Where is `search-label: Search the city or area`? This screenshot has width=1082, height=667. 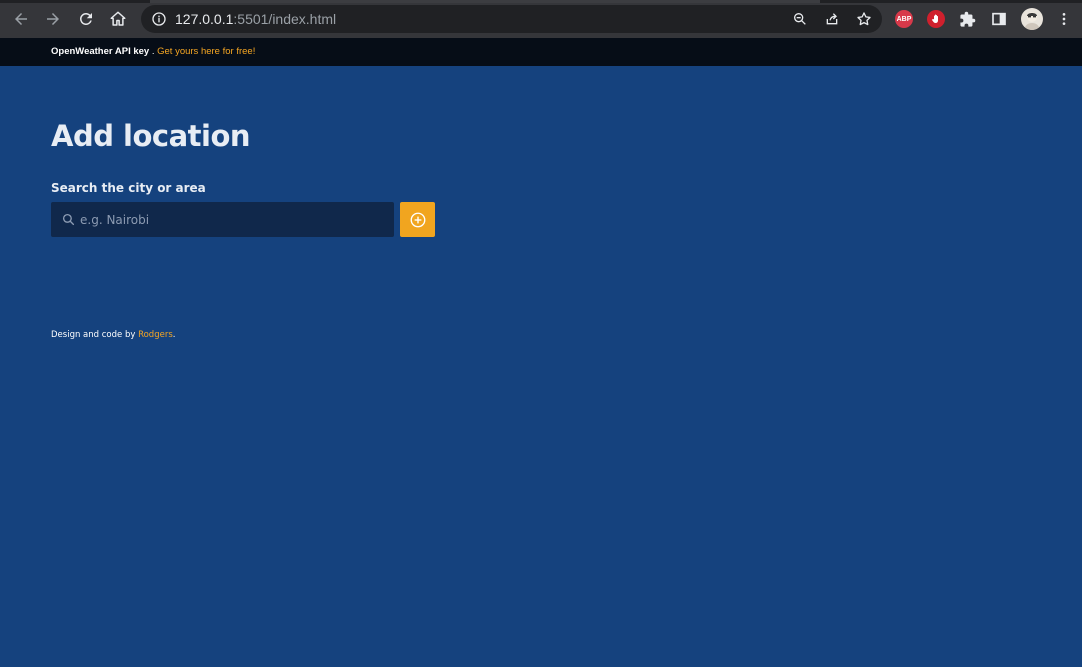 search-label: Search the city or area is located at coordinates (128, 188).